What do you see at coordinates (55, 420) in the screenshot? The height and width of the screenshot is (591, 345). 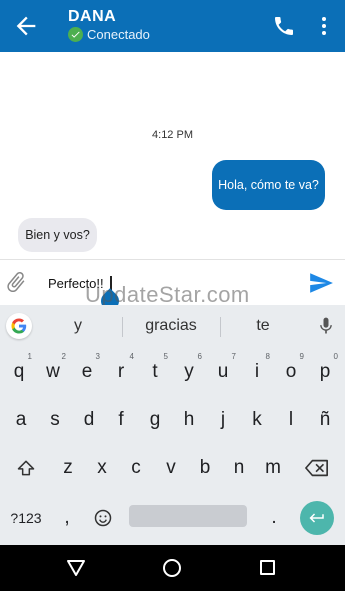 I see `key-s: s` at bounding box center [55, 420].